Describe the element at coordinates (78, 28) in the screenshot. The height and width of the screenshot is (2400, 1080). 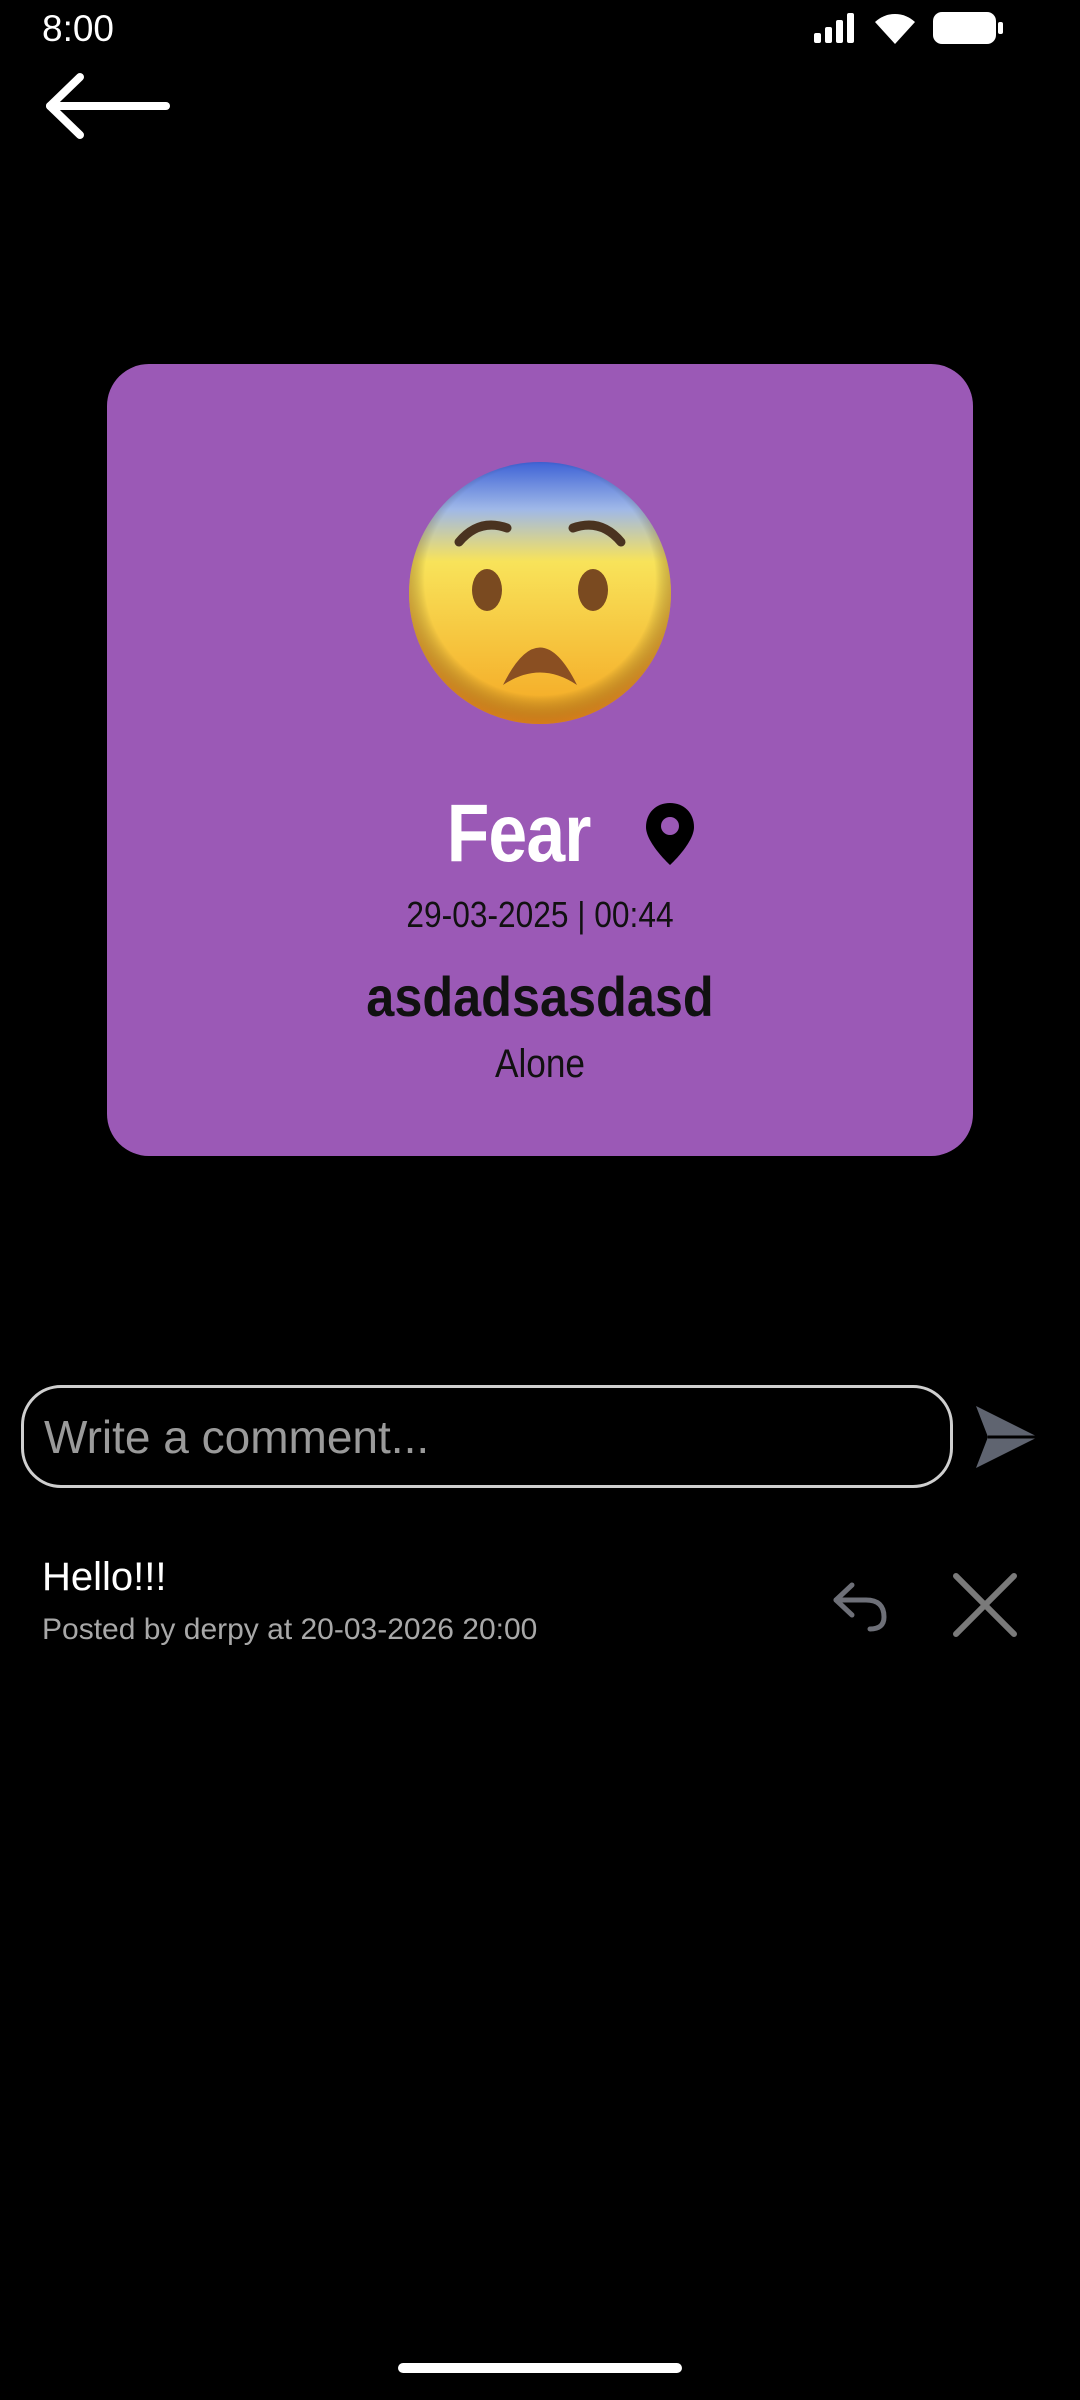
I see `status-time: 8:00` at that location.